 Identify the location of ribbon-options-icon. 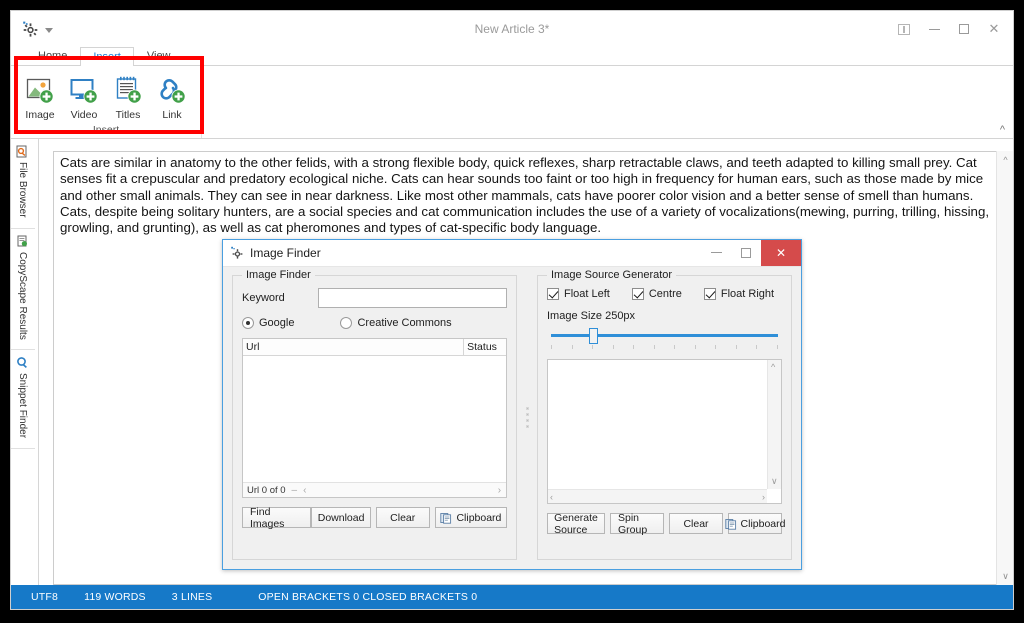
(904, 29).